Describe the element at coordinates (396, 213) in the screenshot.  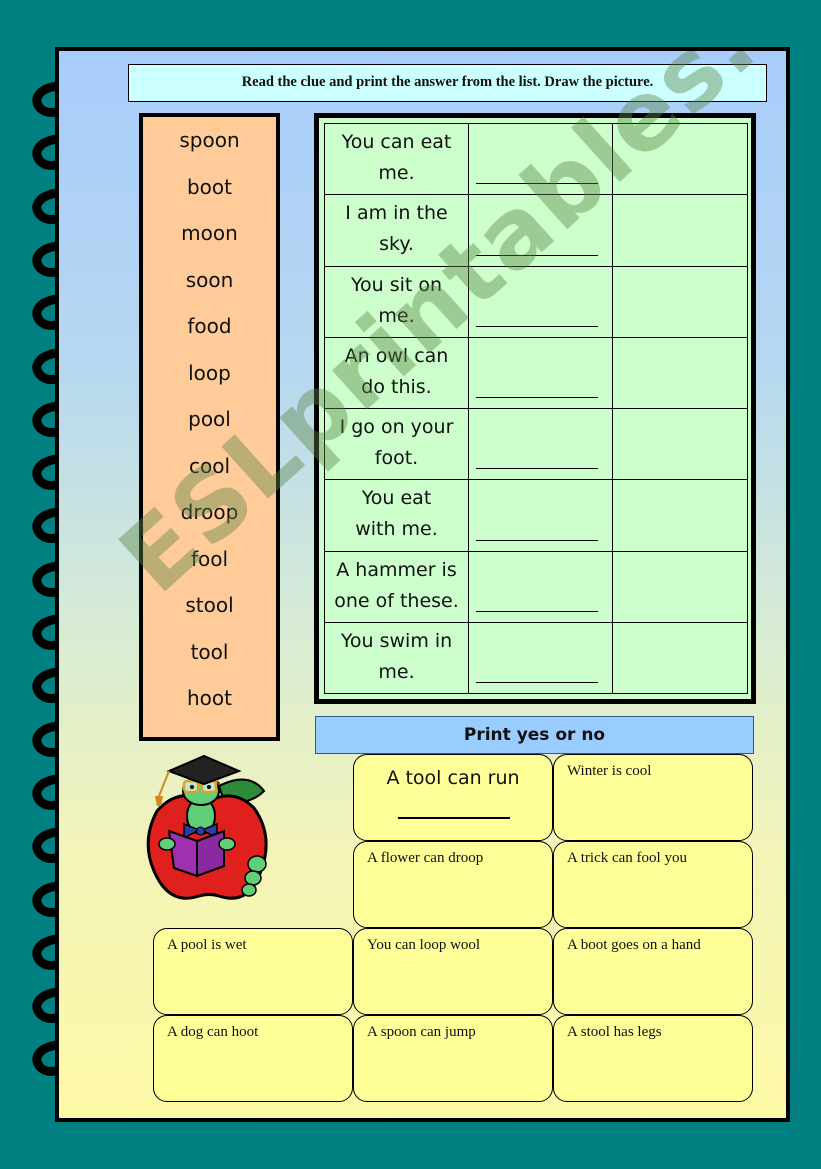
I see `clue-line: I am in the` at that location.